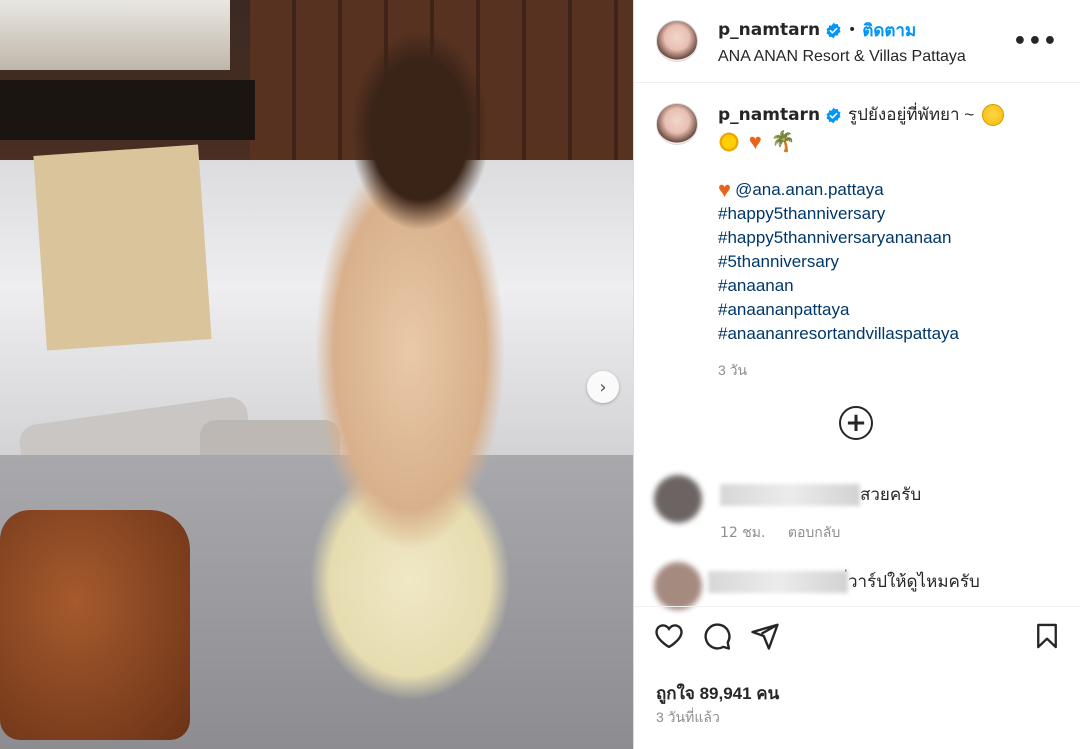 Image resolution: width=1080 pixels, height=749 pixels. What do you see at coordinates (743, 533) in the screenshot?
I see `comment-time: 12 ชม.` at bounding box center [743, 533].